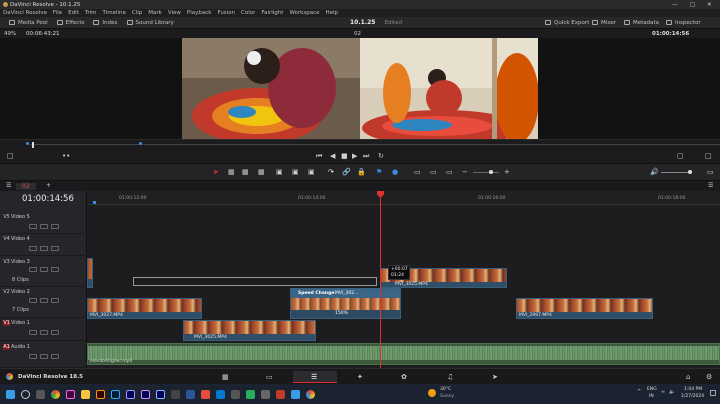 The width and height of the screenshot is (720, 404). What do you see at coordinates (10, 156) in the screenshot?
I see `viewer-mode-icon: □` at bounding box center [10, 156].